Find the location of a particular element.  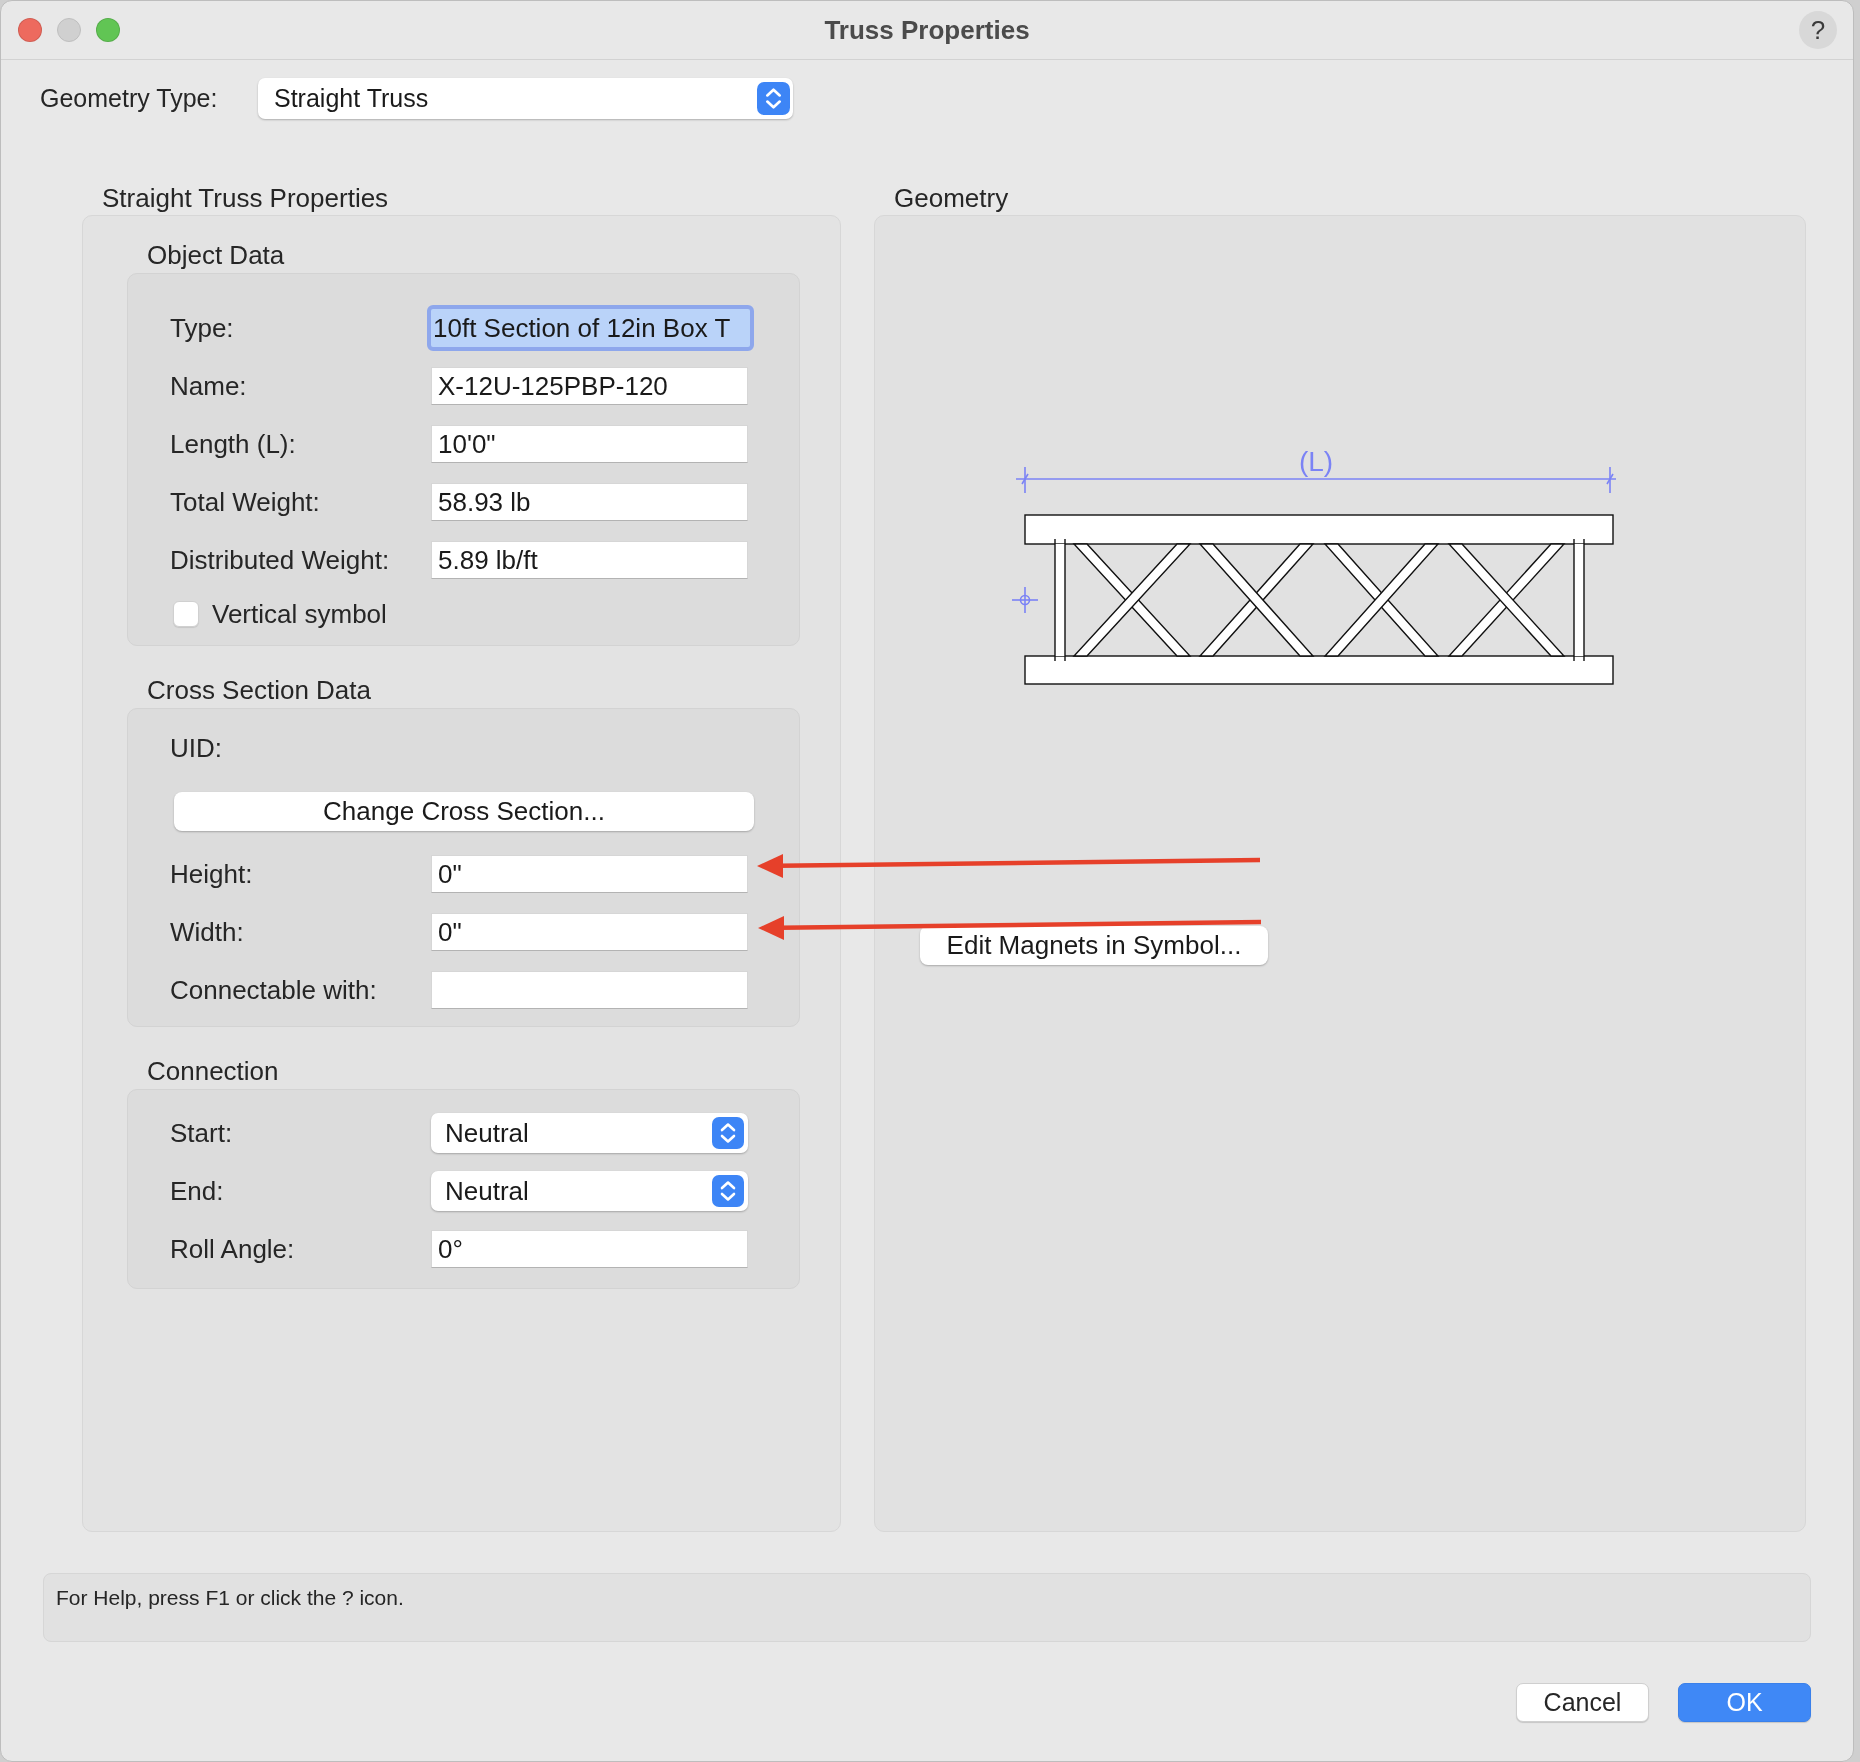

window-close-icon is located at coordinates (30, 30).